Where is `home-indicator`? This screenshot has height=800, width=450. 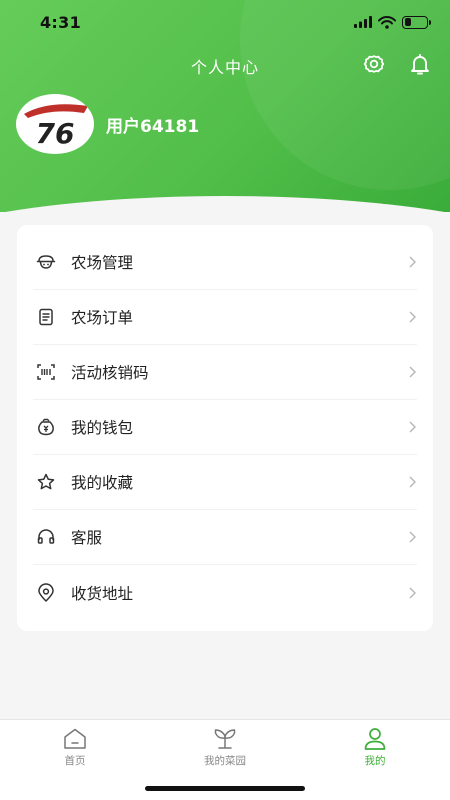 home-indicator is located at coordinates (225, 788).